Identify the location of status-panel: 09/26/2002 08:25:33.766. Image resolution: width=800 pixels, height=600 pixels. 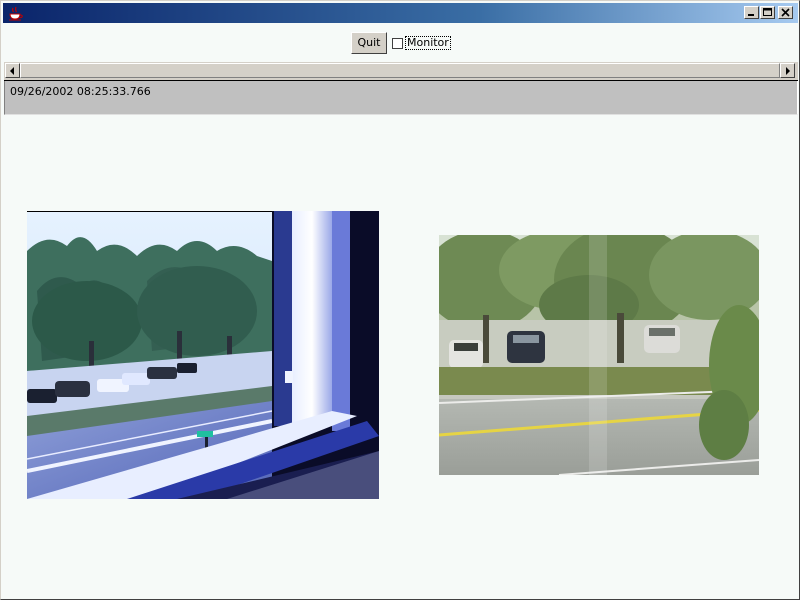
(401, 98).